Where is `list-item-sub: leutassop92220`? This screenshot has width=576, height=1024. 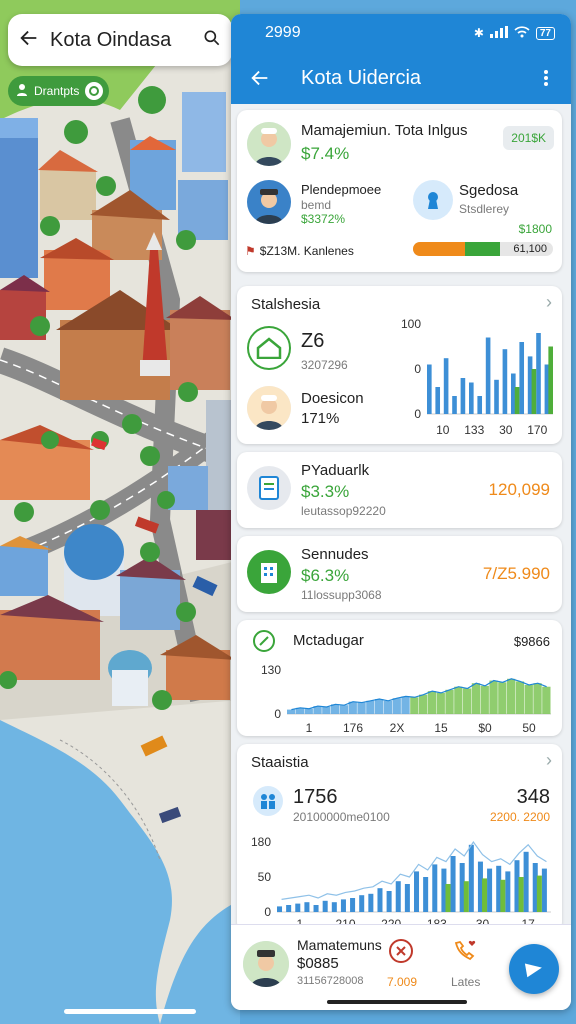 list-item-sub: leutassop92220 is located at coordinates (343, 511).